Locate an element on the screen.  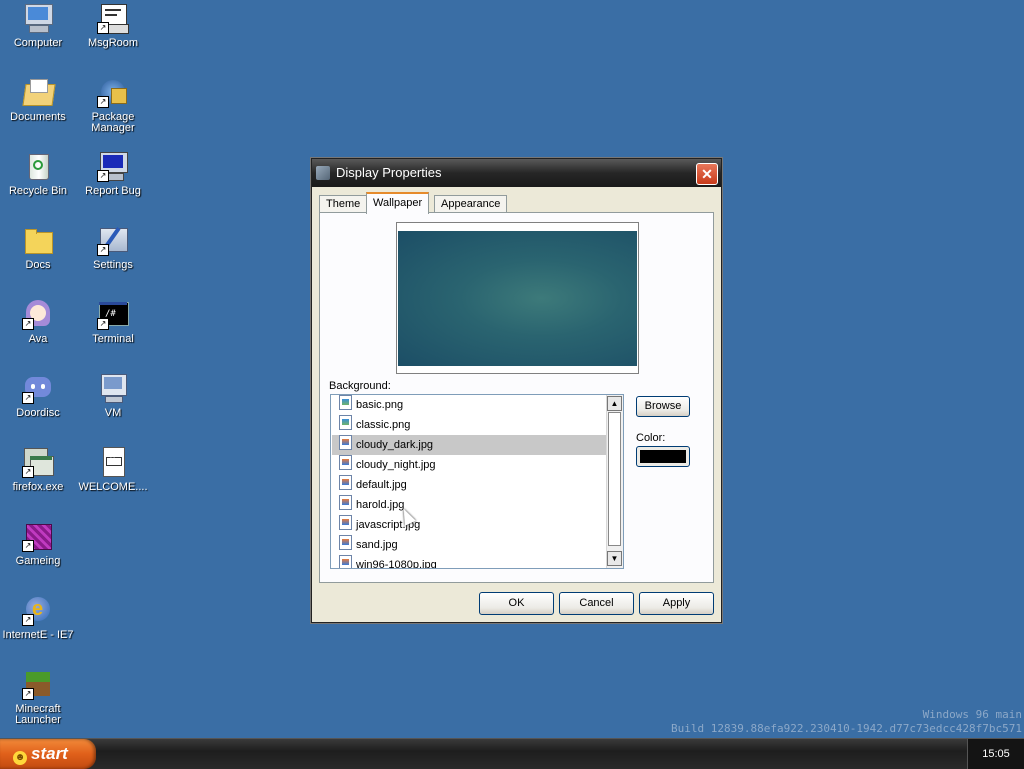
list-item: cloudy_night.jpg is located at coordinates (469, 465).